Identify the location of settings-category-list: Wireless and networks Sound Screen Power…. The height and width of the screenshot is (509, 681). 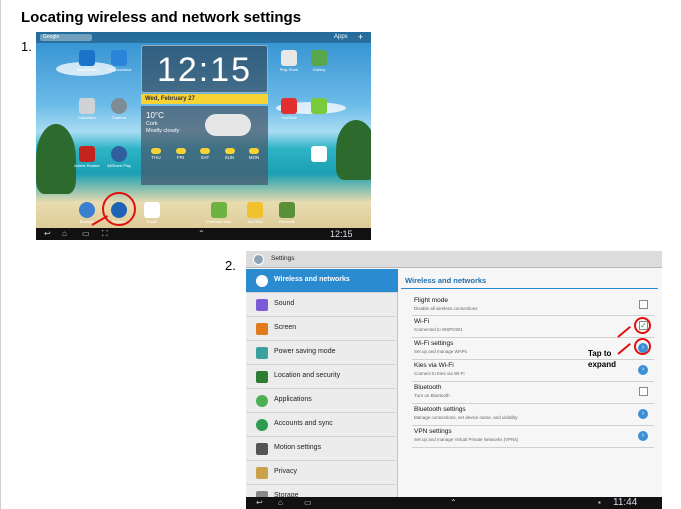
(322, 389).